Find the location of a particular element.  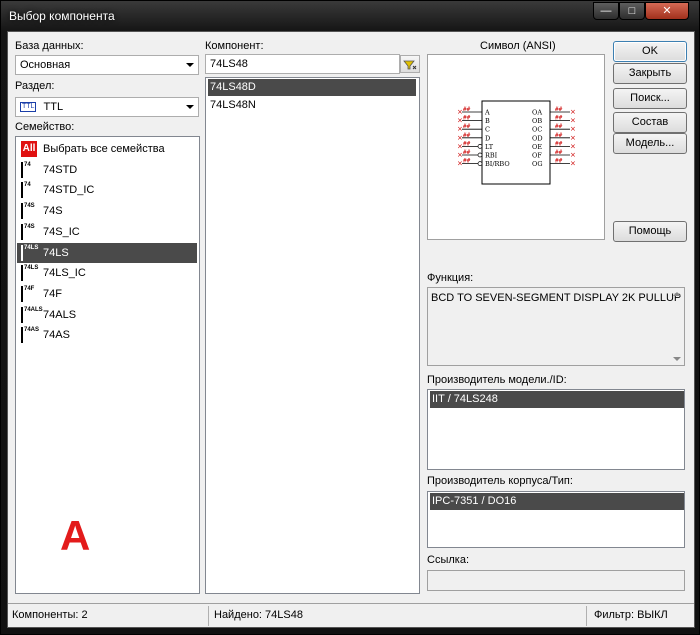

component-item: 74LS48N is located at coordinates (312, 105).